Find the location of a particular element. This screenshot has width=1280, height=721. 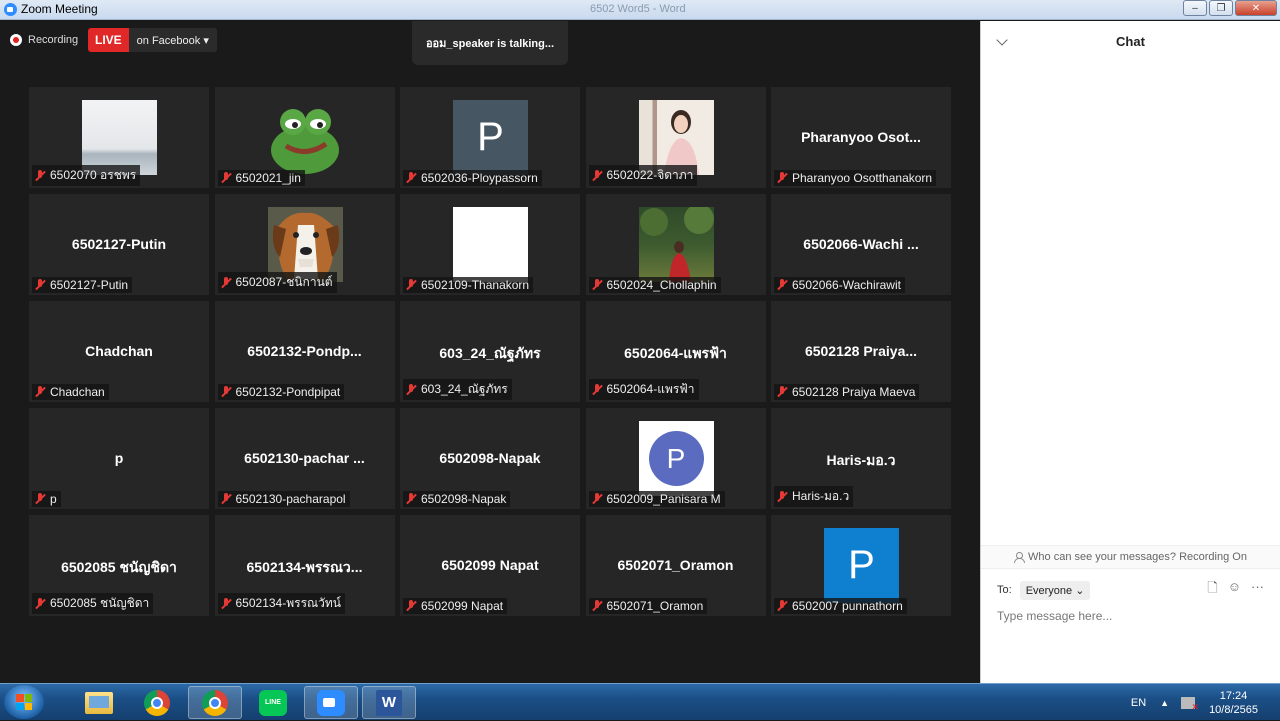

language-indicator: EN is located at coordinates (1138, 703).